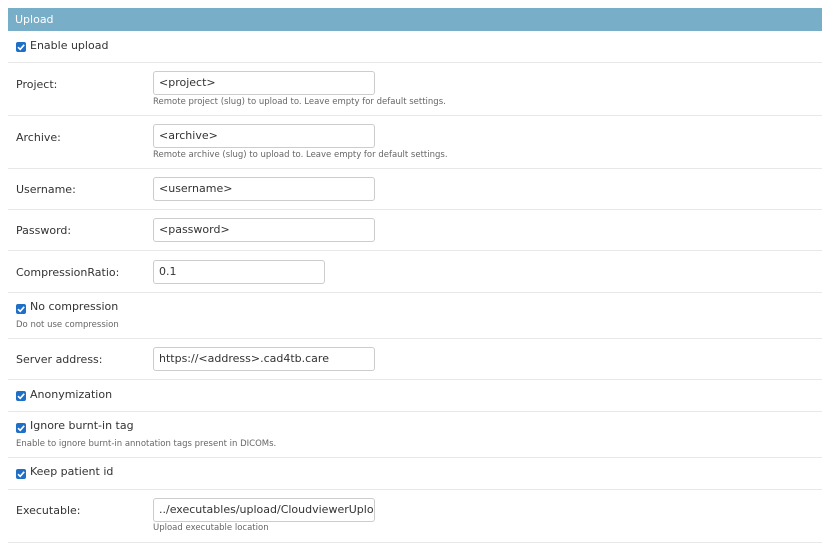  I want to click on executable-label: Executable:, so click(48, 510).